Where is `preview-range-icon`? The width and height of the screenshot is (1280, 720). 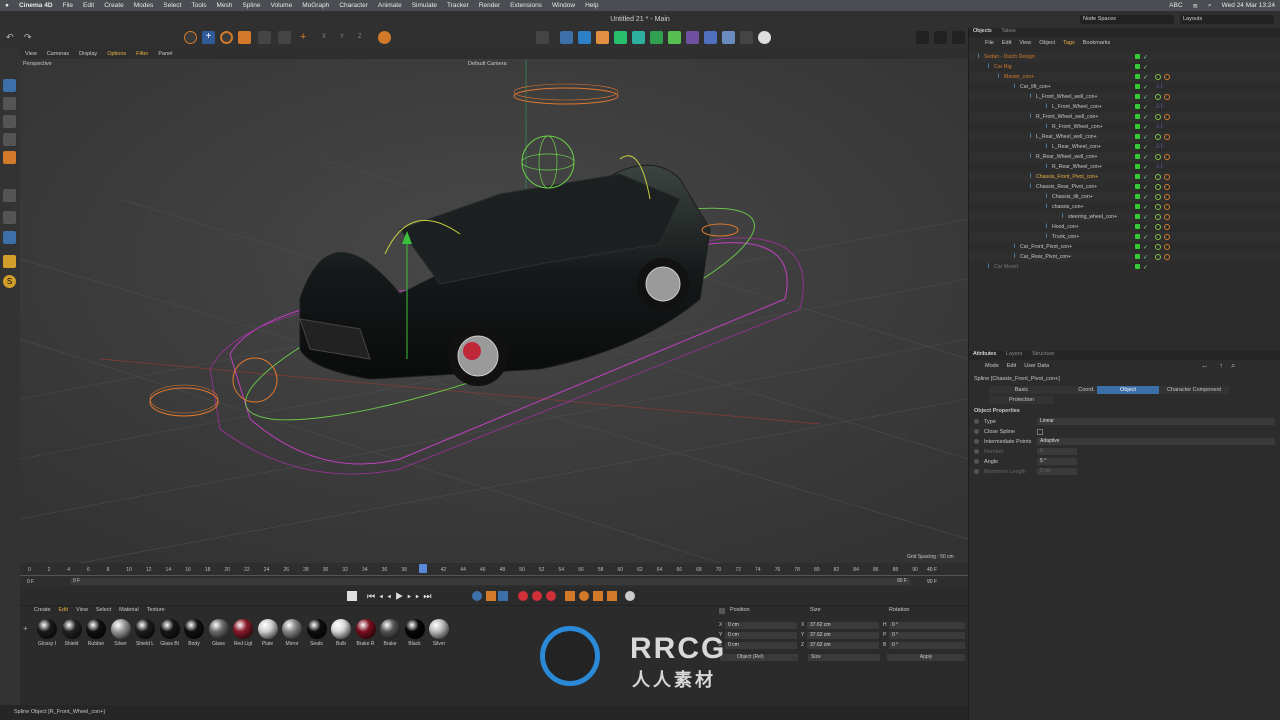 preview-range-icon is located at coordinates (491, 596).